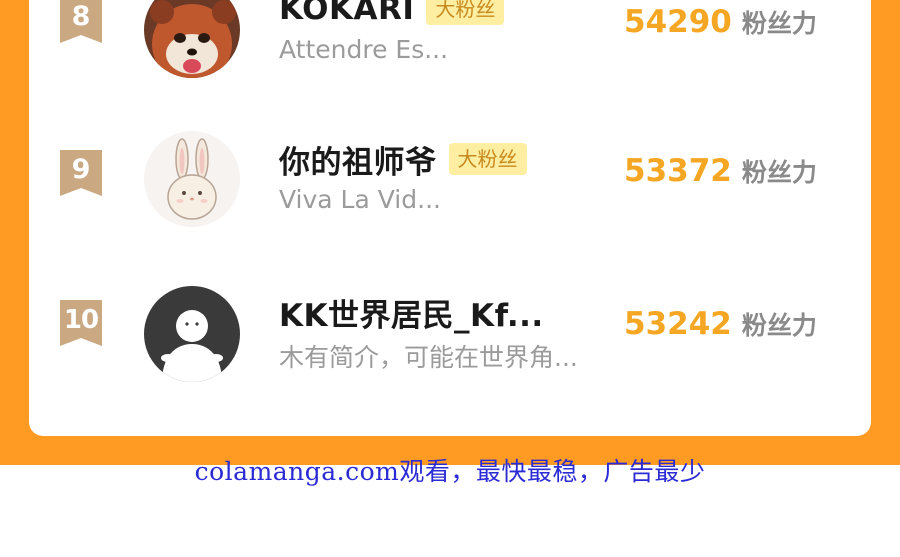 The height and width of the screenshot is (557, 900). I want to click on score-value: 53372, so click(678, 171).